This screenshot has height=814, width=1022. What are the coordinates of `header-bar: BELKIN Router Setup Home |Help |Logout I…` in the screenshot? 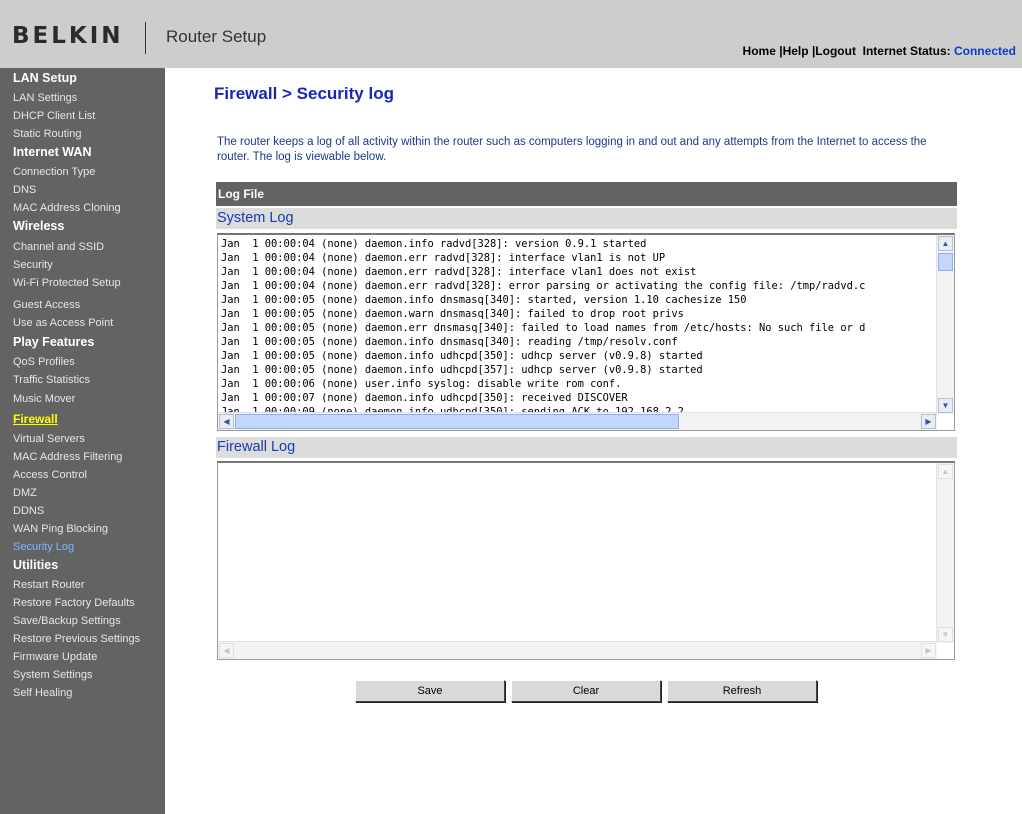 It's located at (511, 34).